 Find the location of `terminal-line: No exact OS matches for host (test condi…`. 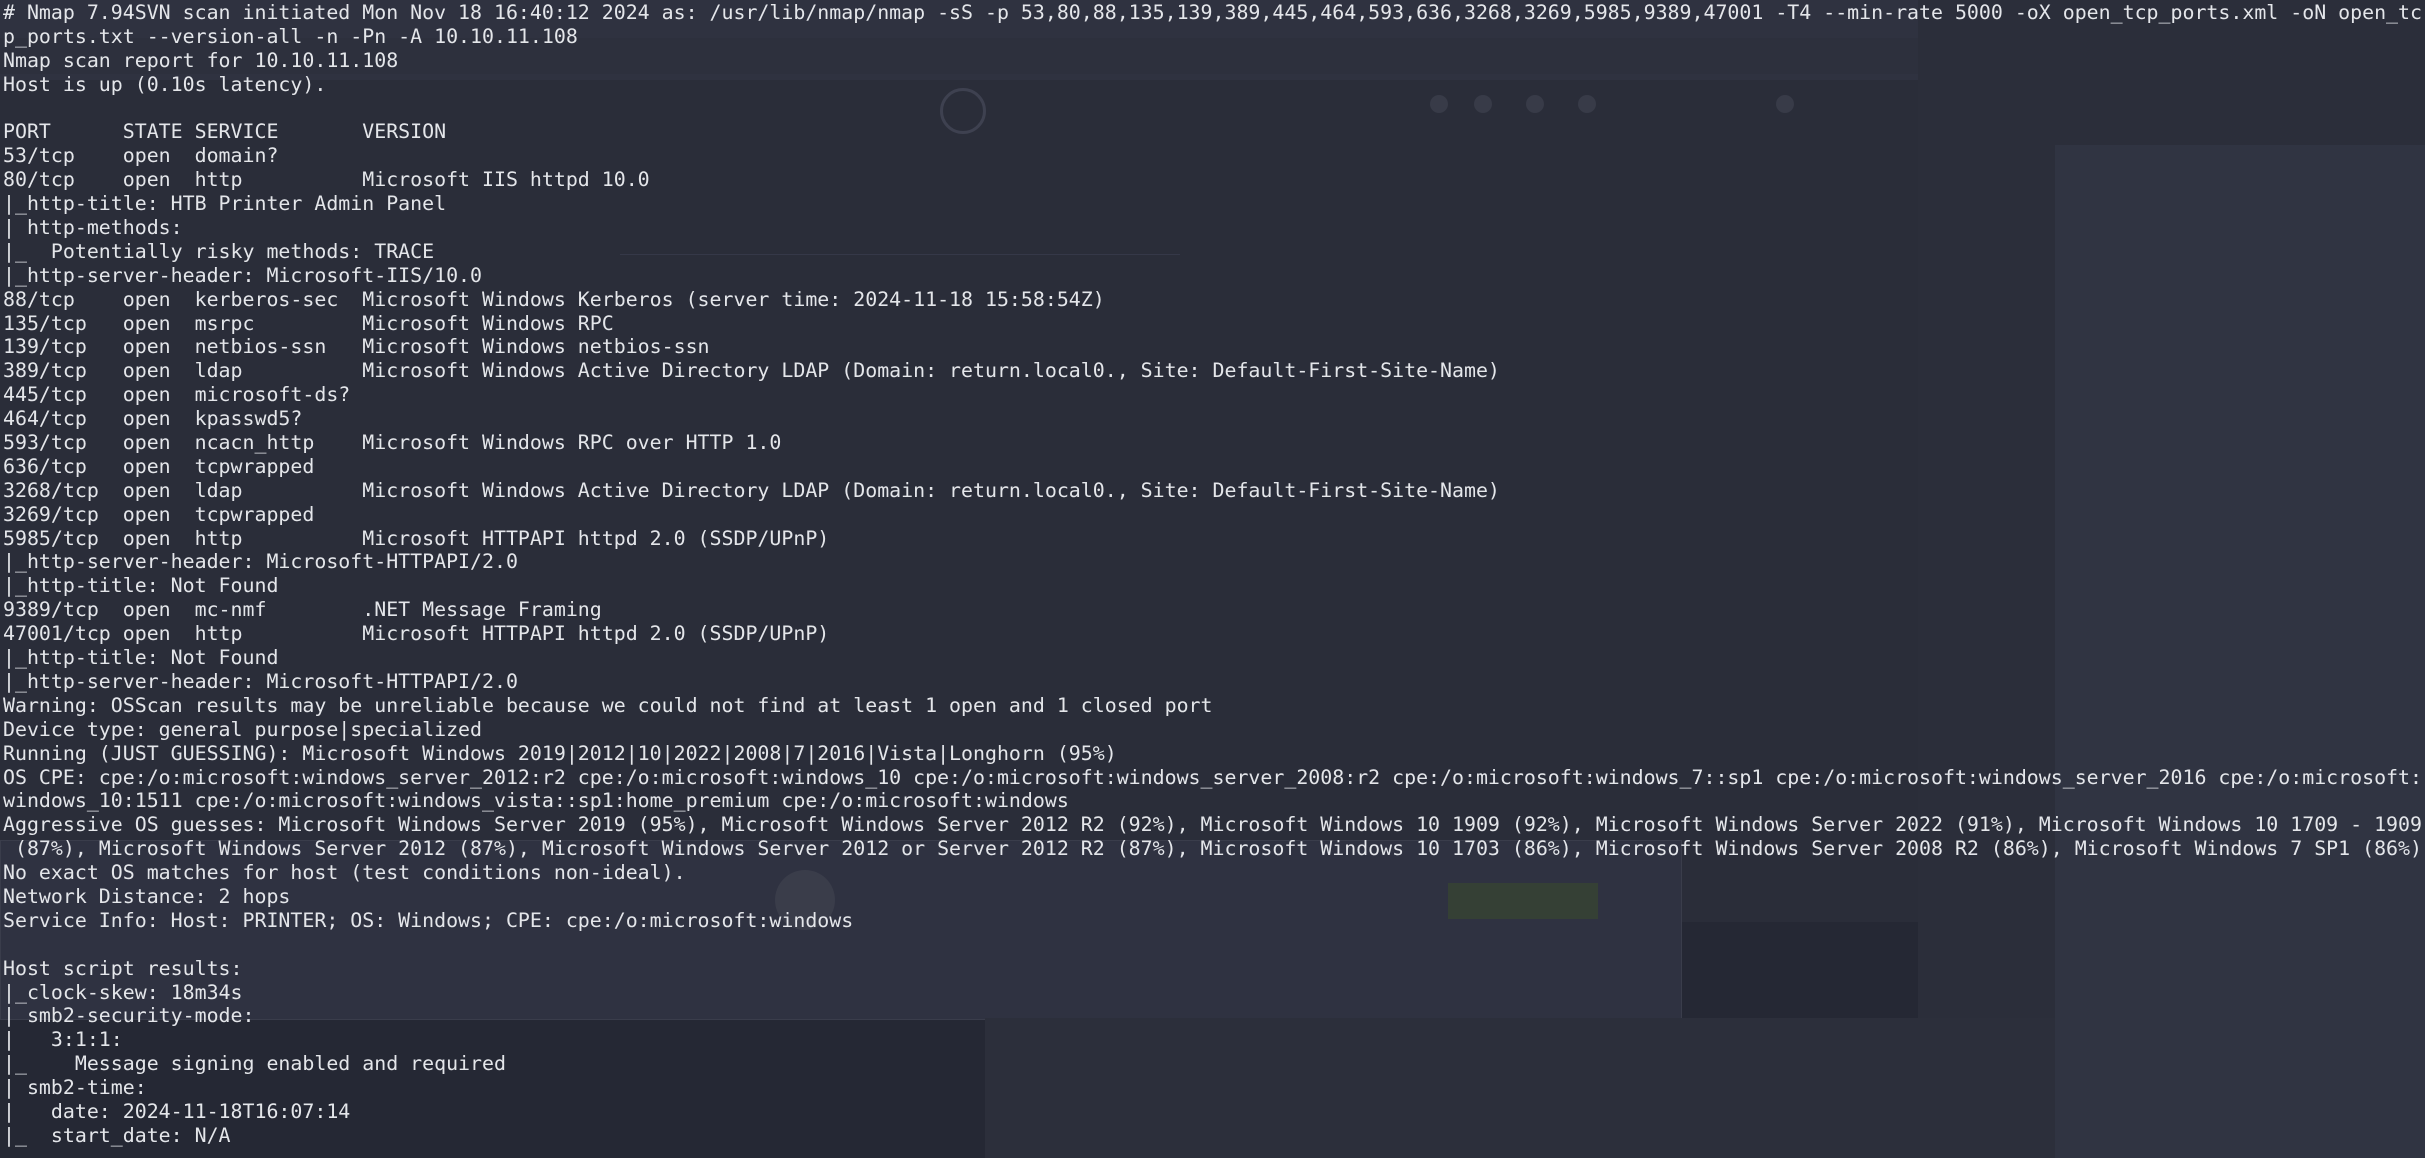

terminal-line: No exact OS matches for host (test condi… is located at coordinates (344, 873).